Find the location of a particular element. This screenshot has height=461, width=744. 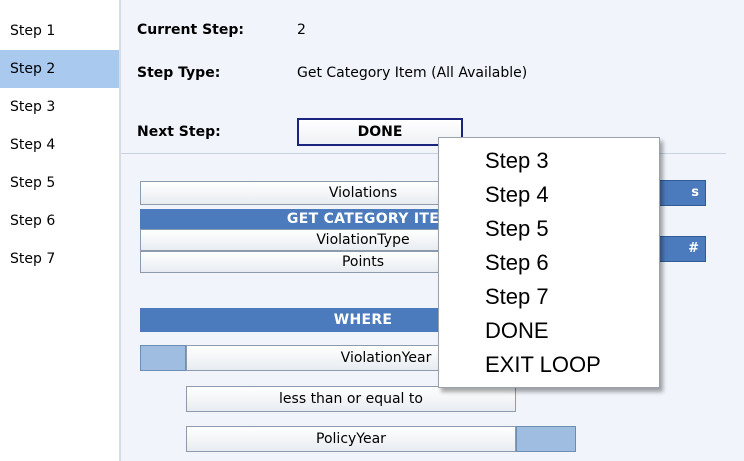

dropdown-option-exit-loop: EXIT LOOP is located at coordinates (543, 365).